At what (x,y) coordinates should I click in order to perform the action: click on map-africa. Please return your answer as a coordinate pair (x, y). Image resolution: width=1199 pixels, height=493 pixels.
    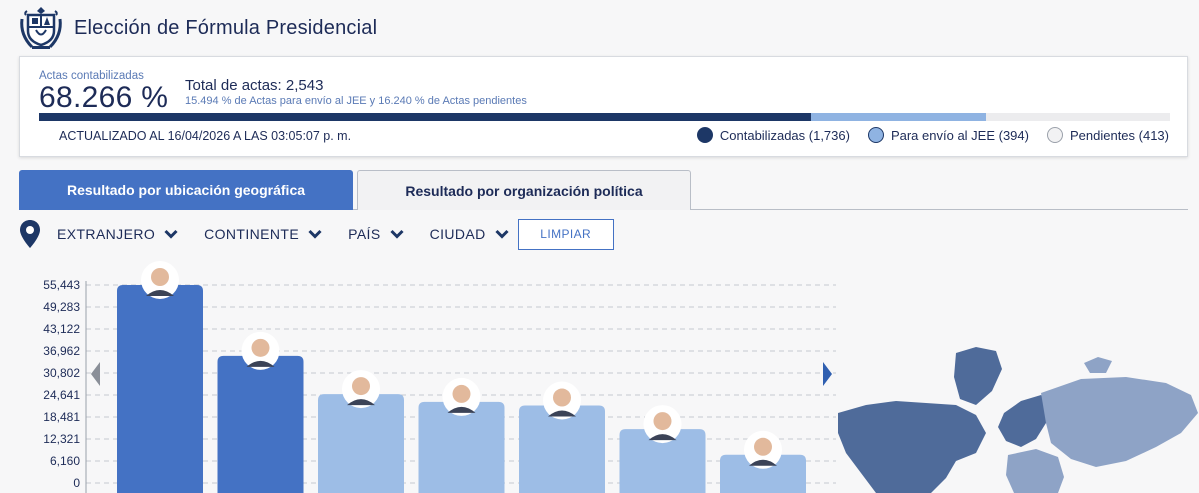
    Looking at the image, I should click on (1035, 471).